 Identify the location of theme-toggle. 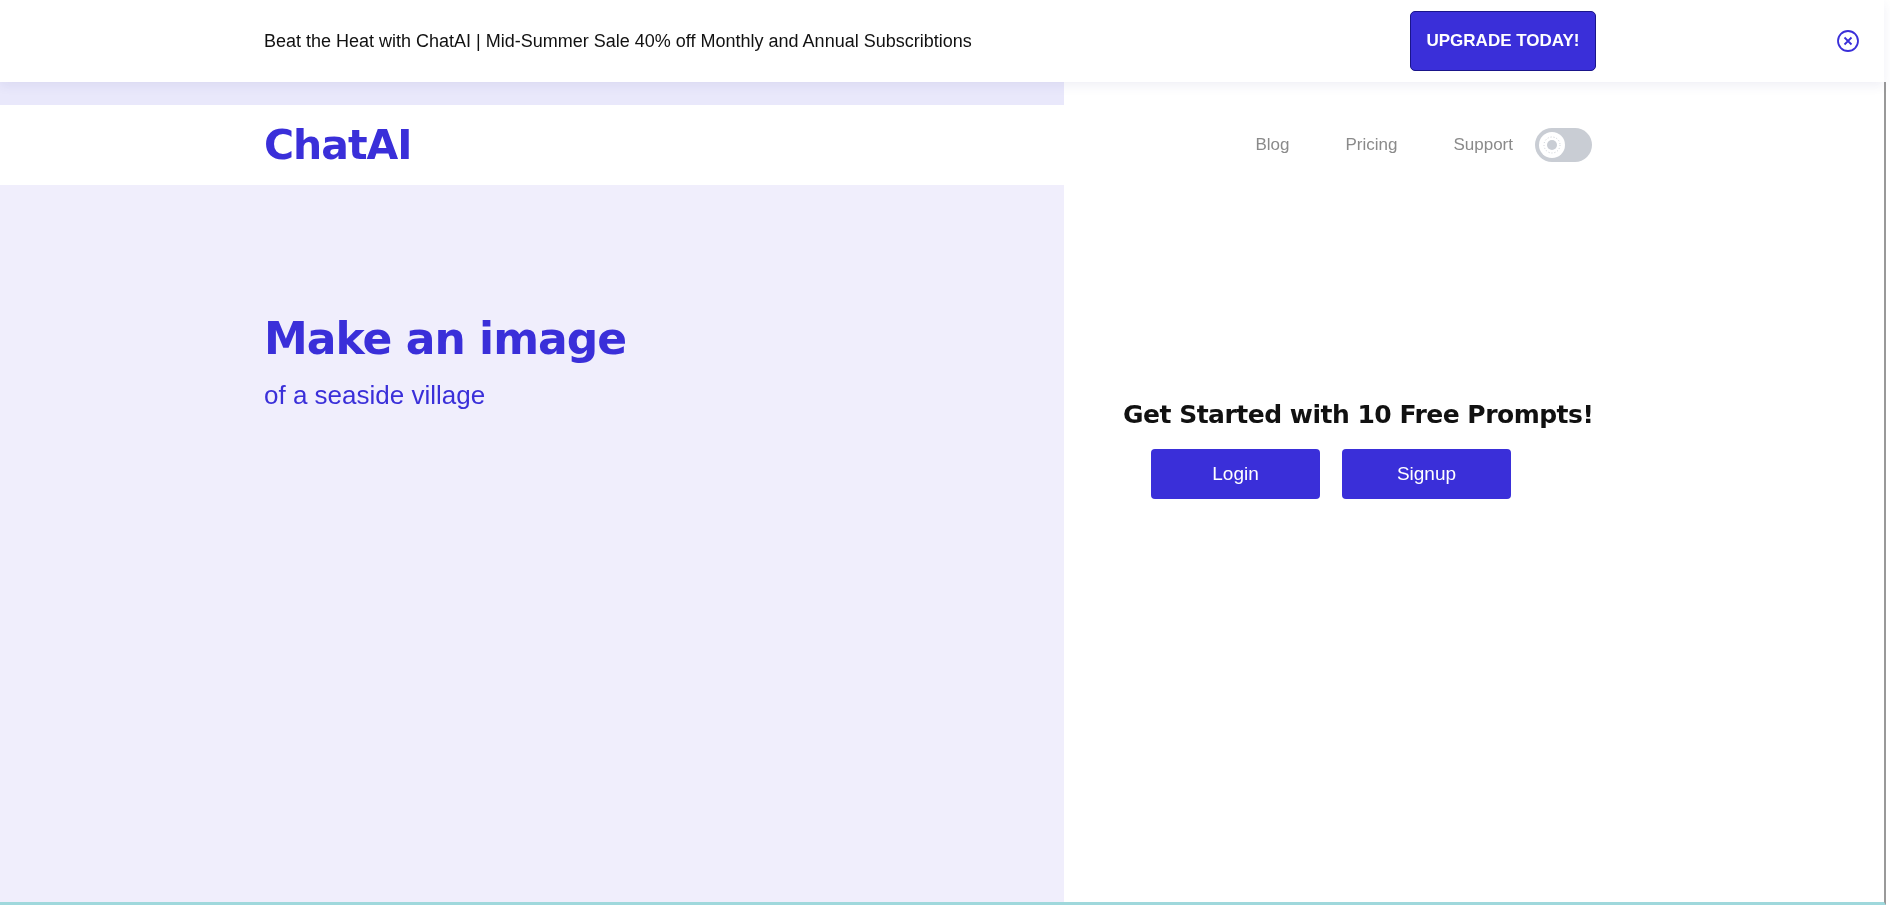
(1563, 145).